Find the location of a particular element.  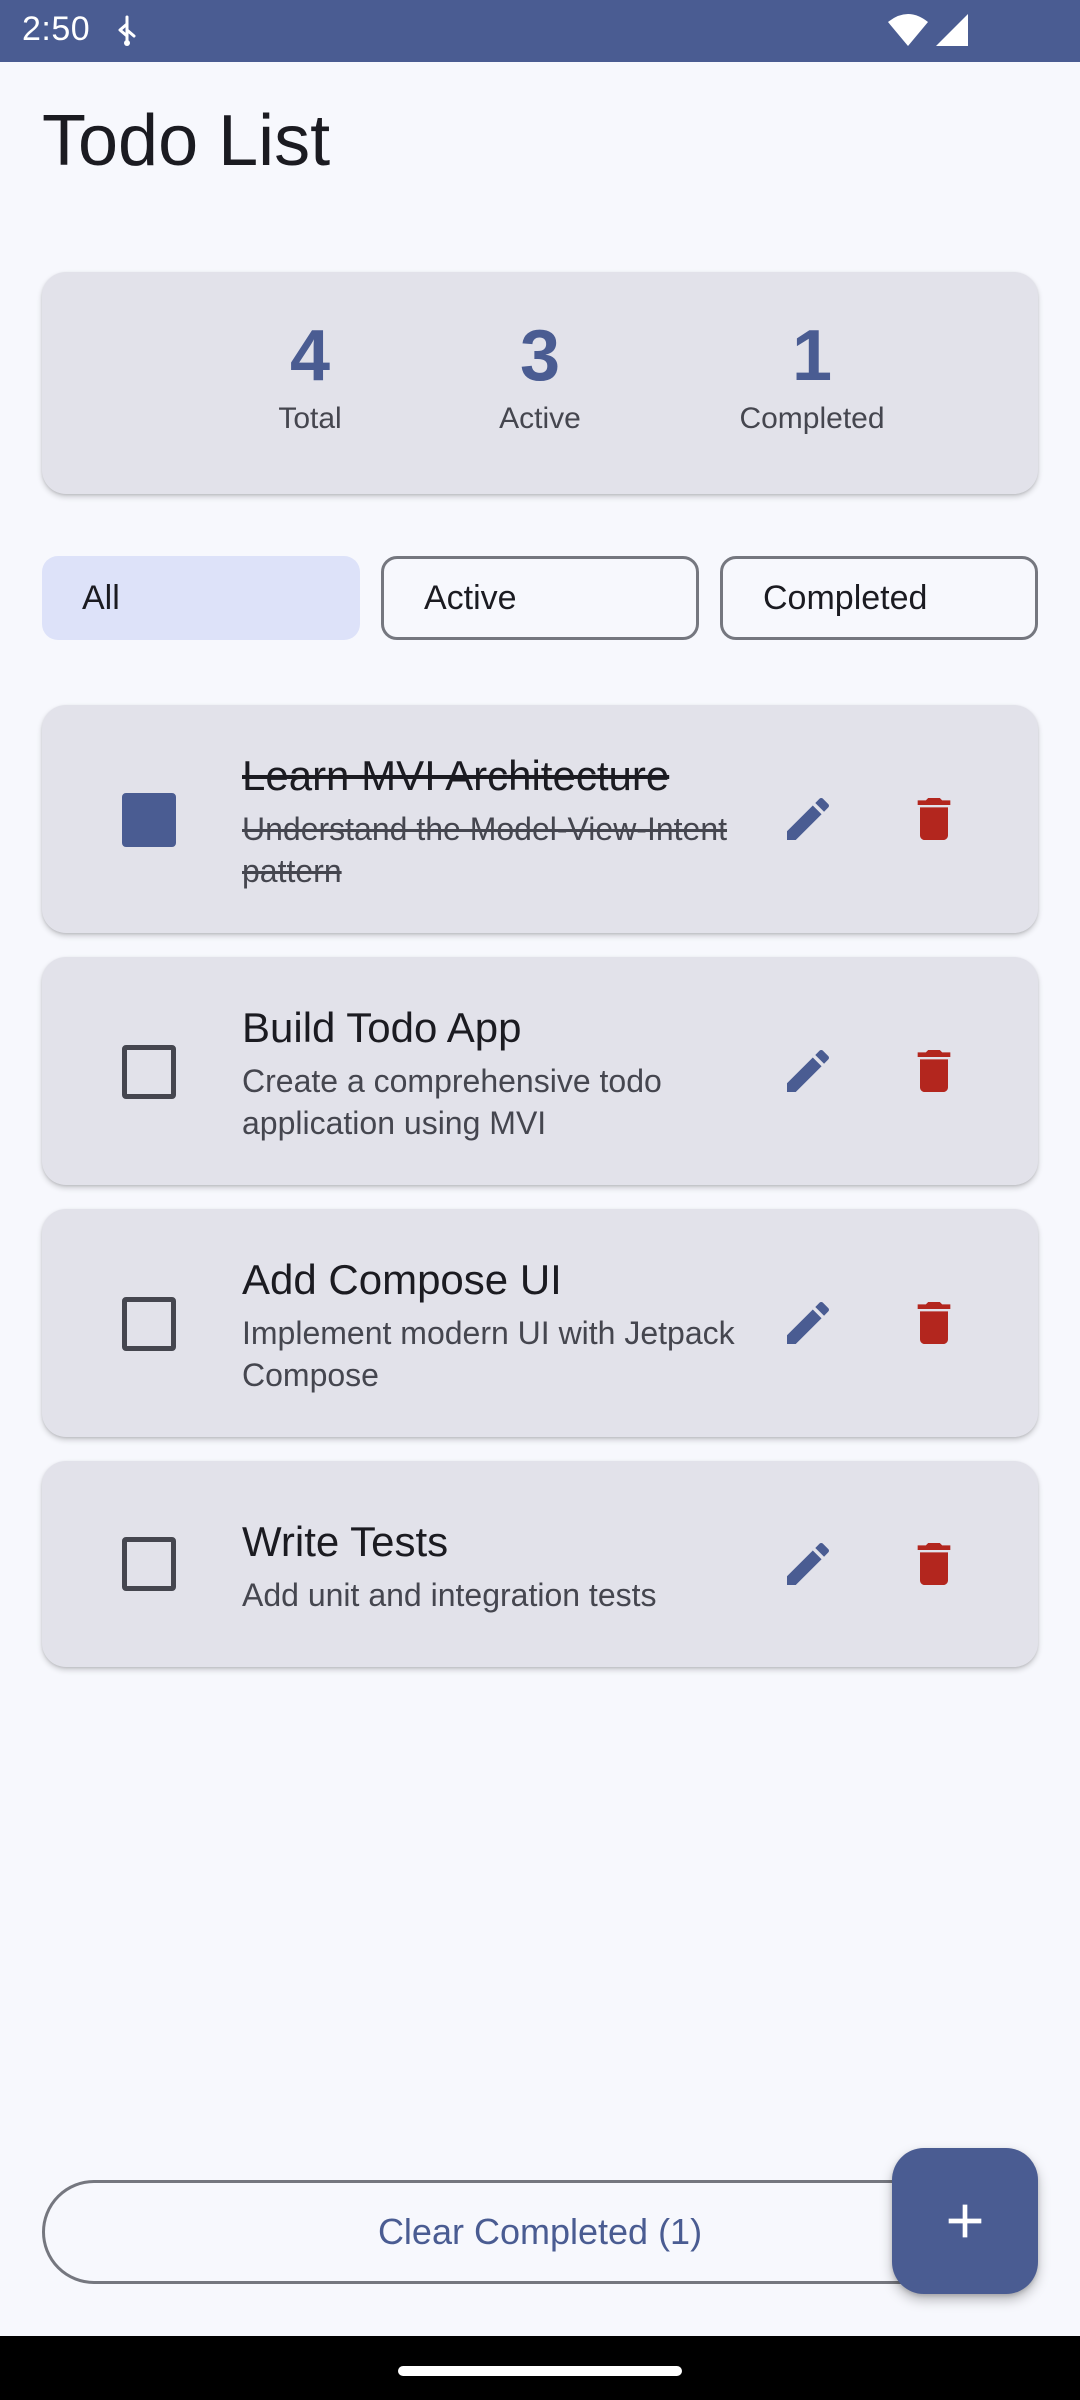

stat-active: 3 Active is located at coordinates (540, 376).